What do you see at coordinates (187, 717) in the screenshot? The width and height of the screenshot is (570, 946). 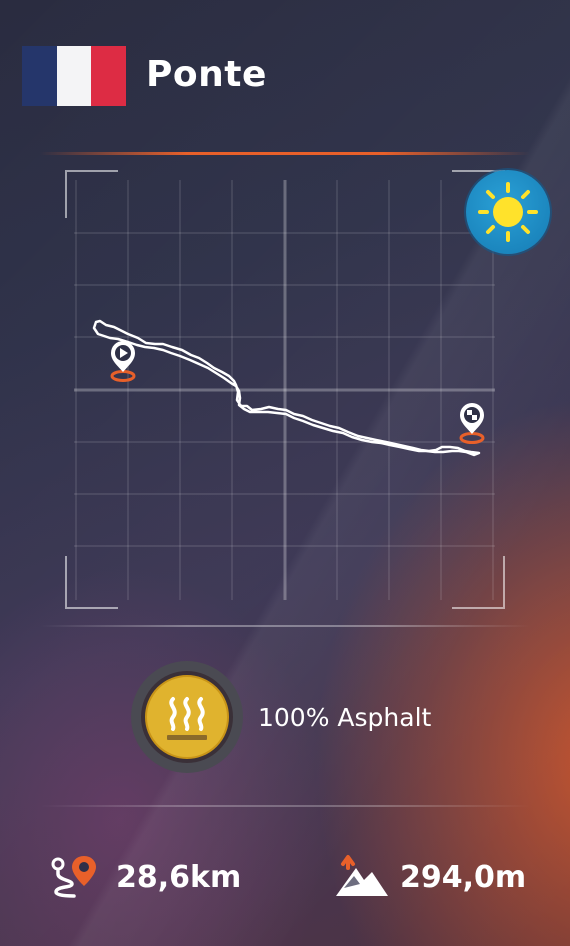 I see `surface-badge` at bounding box center [187, 717].